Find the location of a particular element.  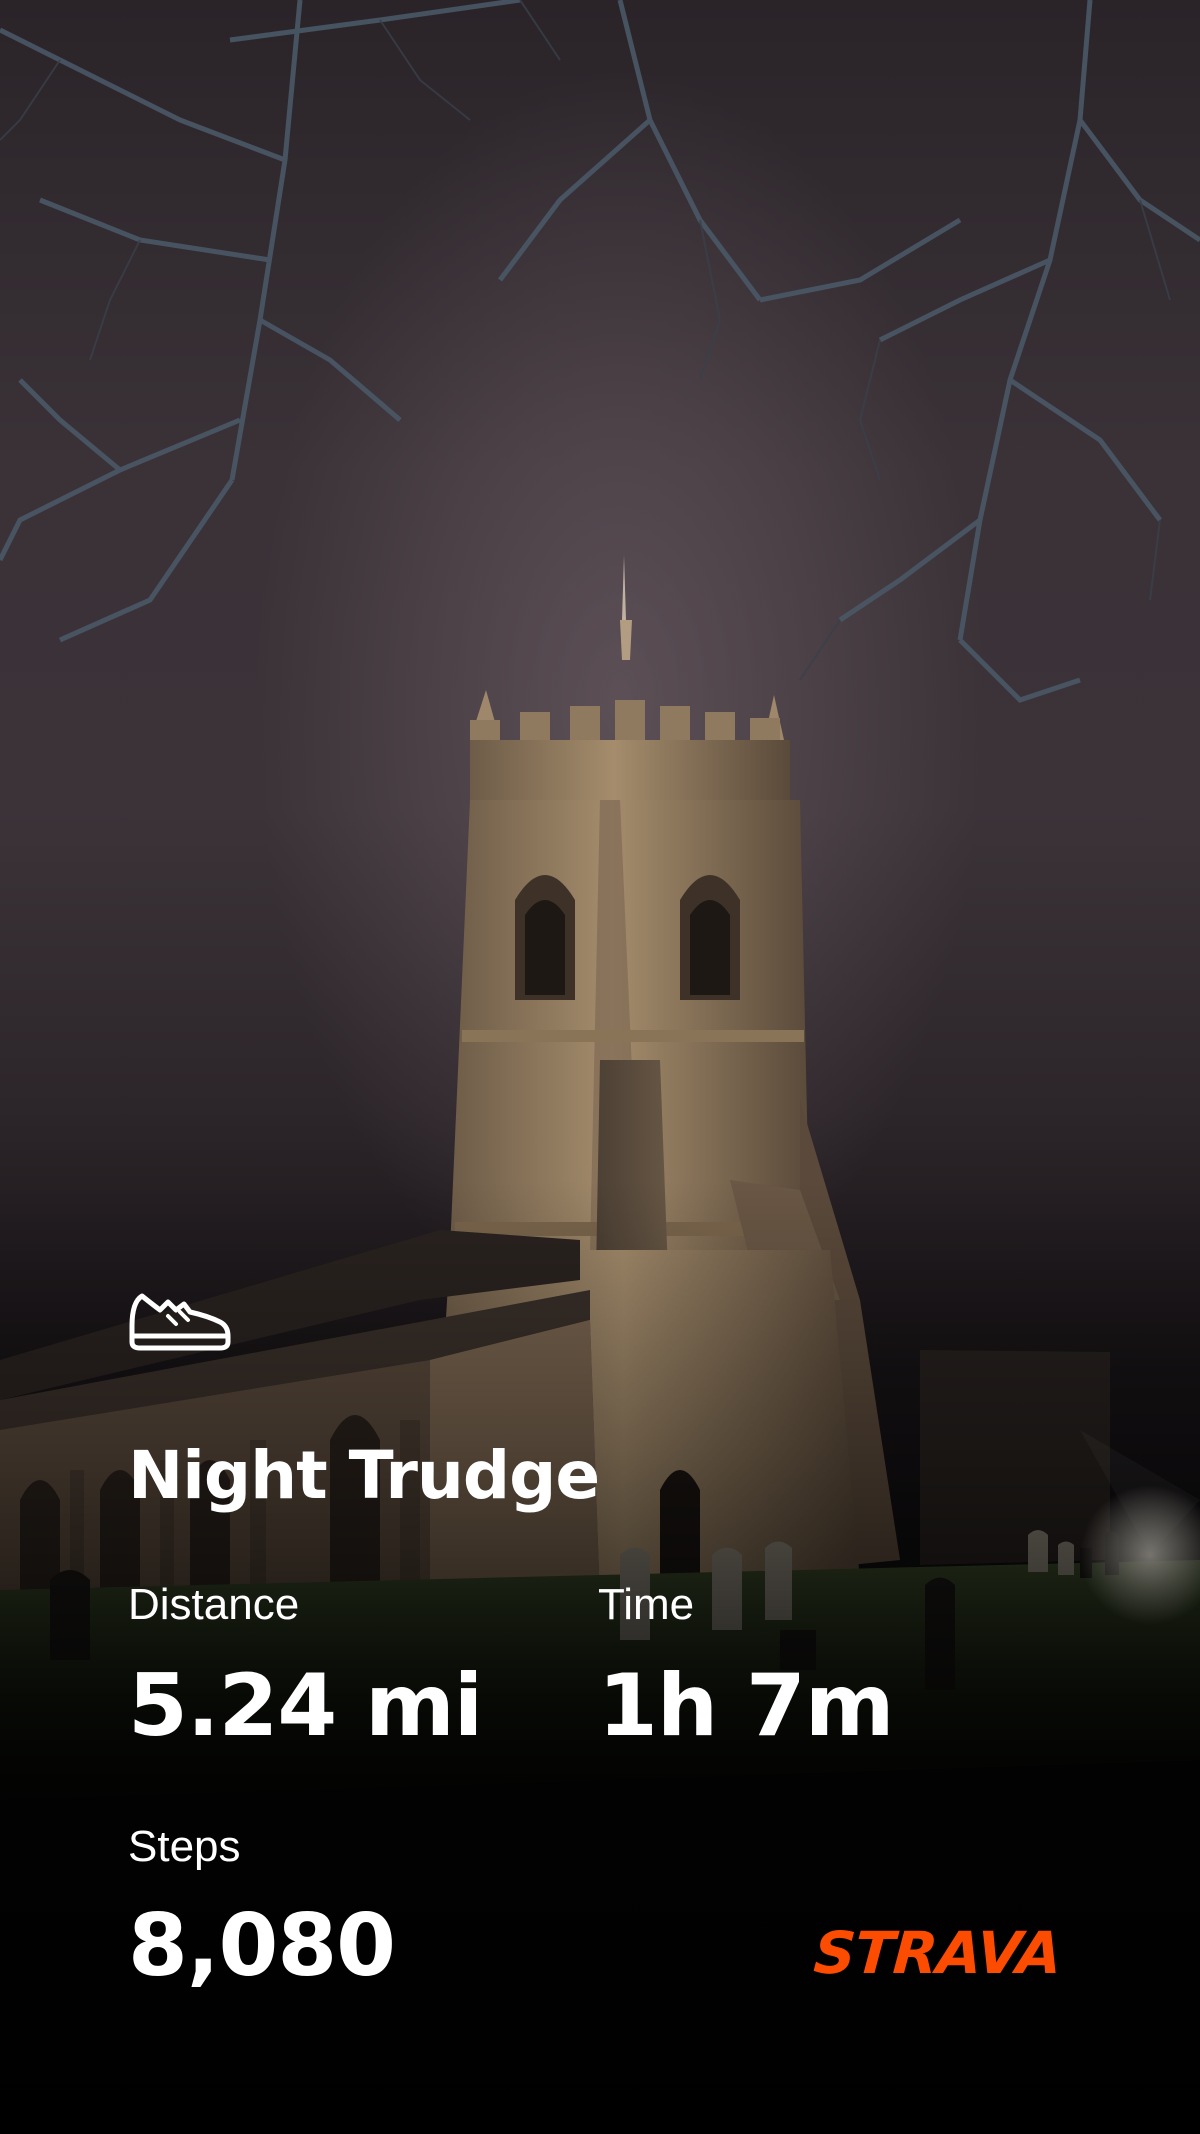

steps-value: 8,080 is located at coordinates (262, 1946).